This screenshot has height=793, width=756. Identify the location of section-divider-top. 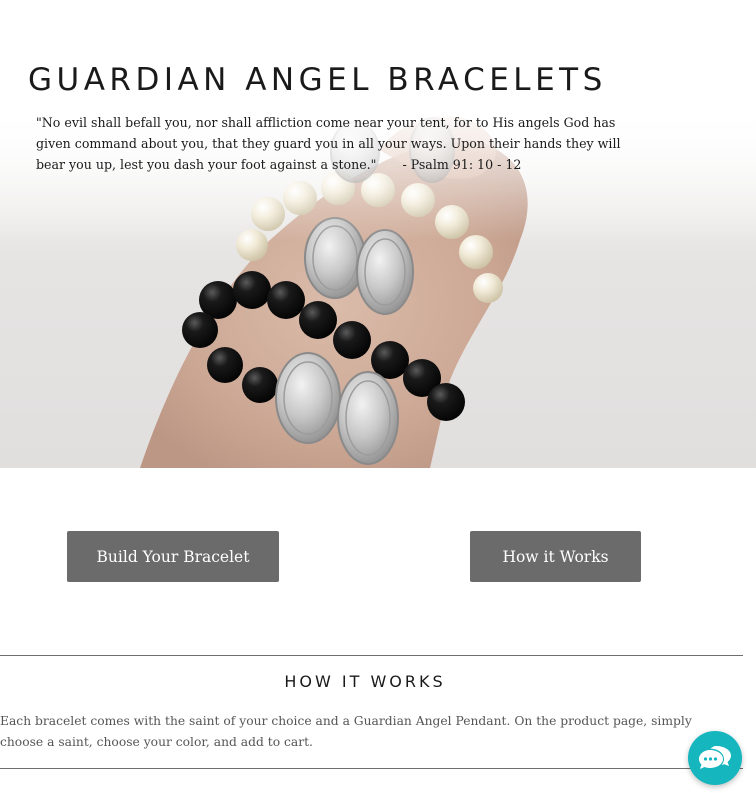
(371, 655).